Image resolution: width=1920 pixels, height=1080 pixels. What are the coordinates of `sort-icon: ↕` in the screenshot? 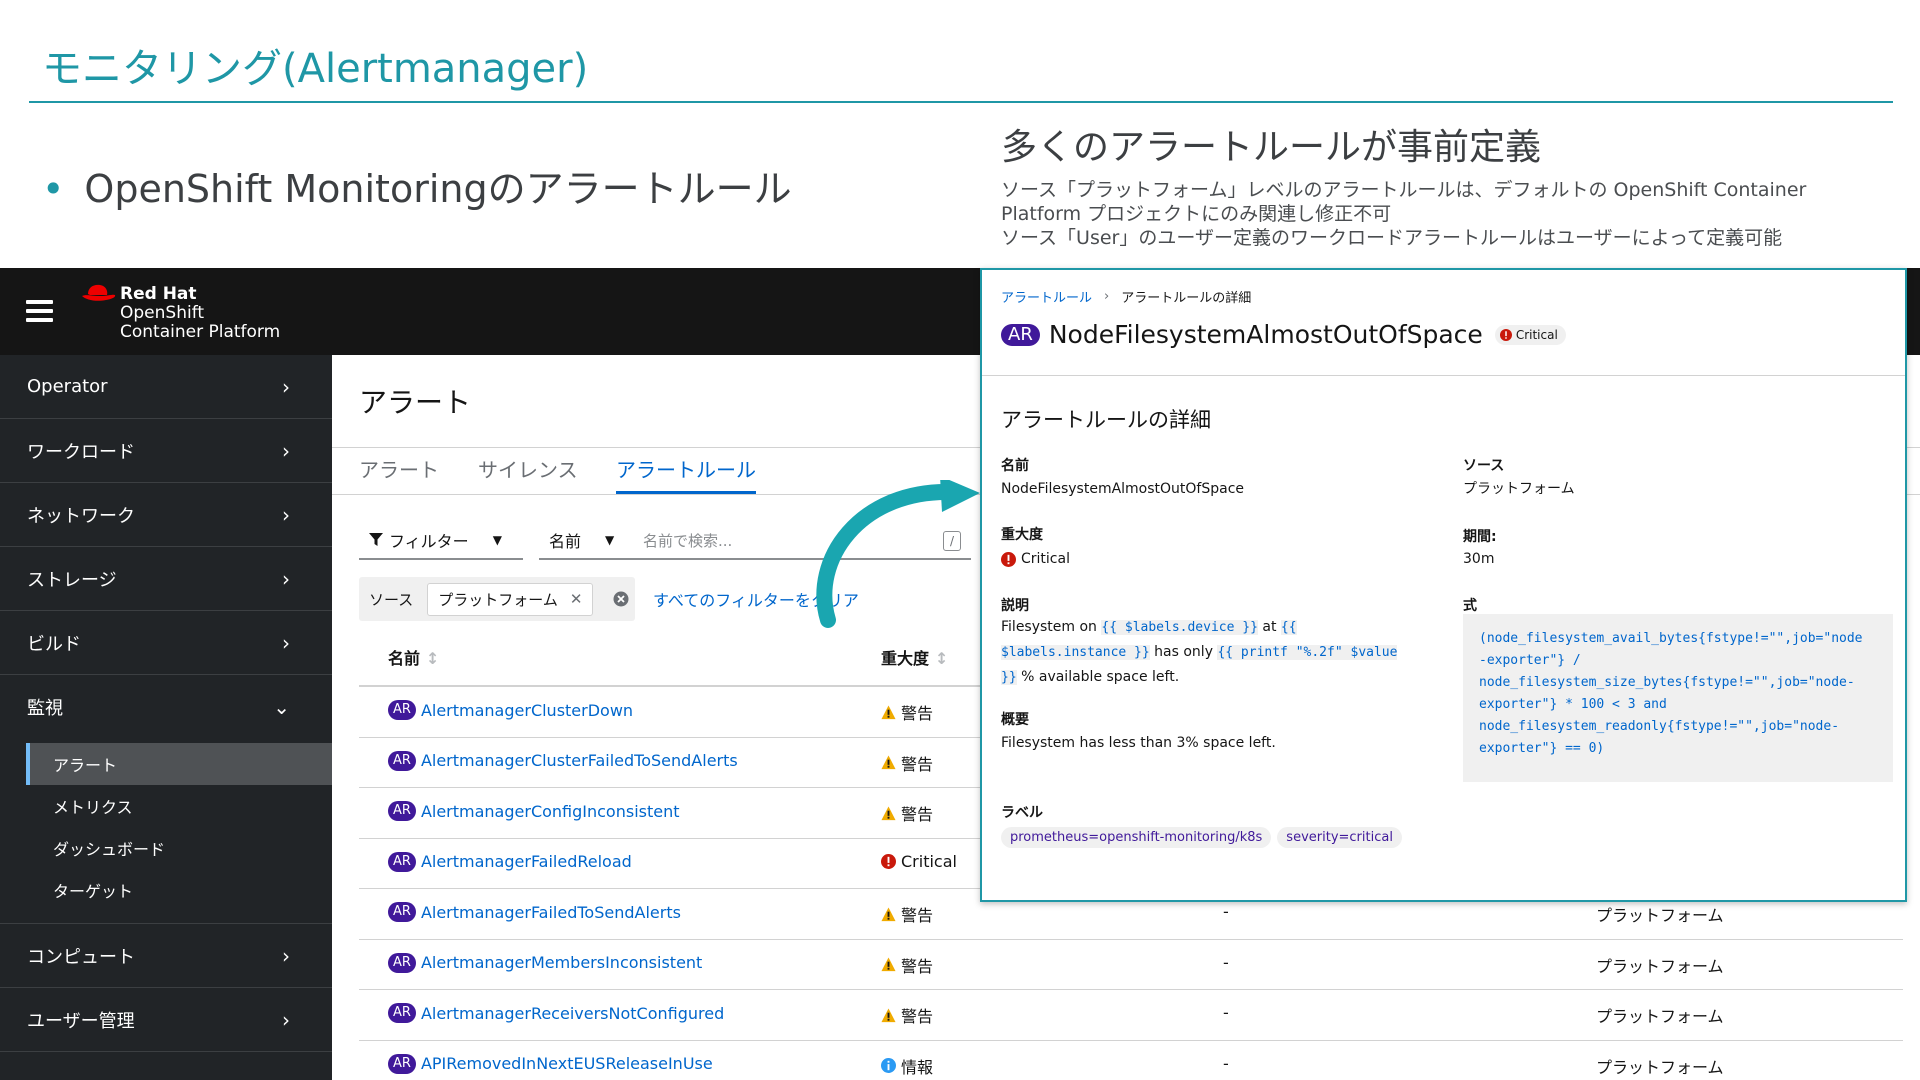 It's located at (942, 658).